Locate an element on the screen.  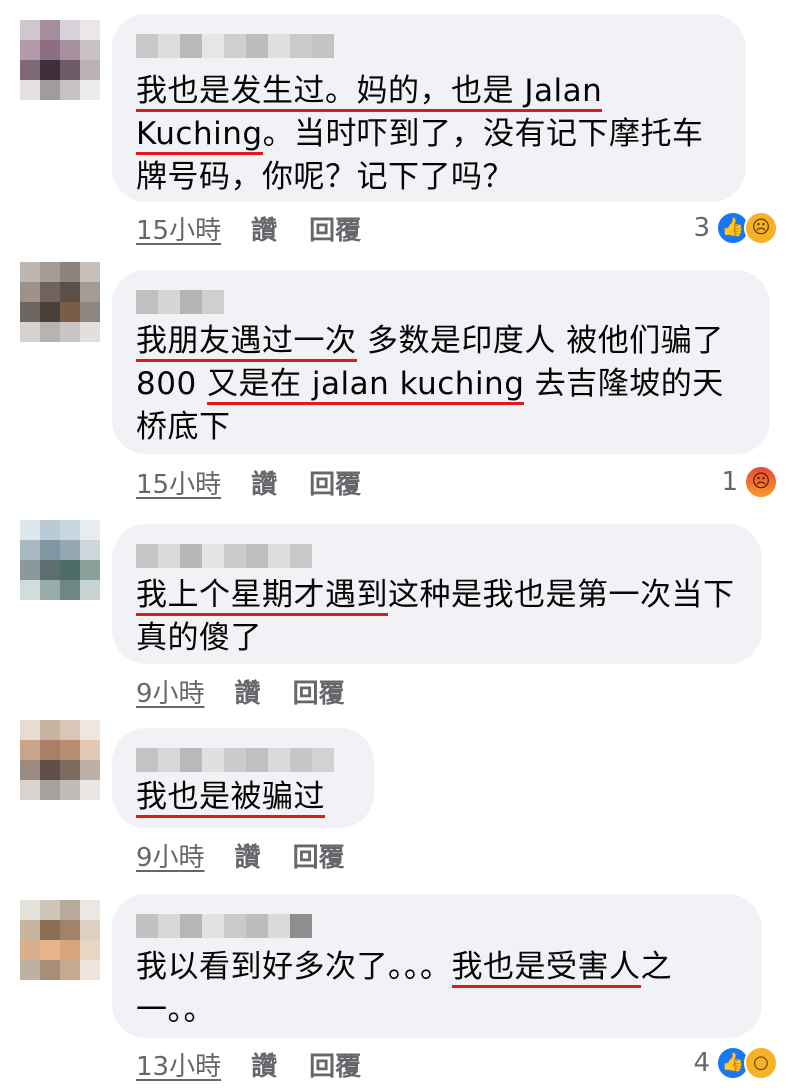
underlined-text: 我也是受害人 is located at coordinates (546, 968).